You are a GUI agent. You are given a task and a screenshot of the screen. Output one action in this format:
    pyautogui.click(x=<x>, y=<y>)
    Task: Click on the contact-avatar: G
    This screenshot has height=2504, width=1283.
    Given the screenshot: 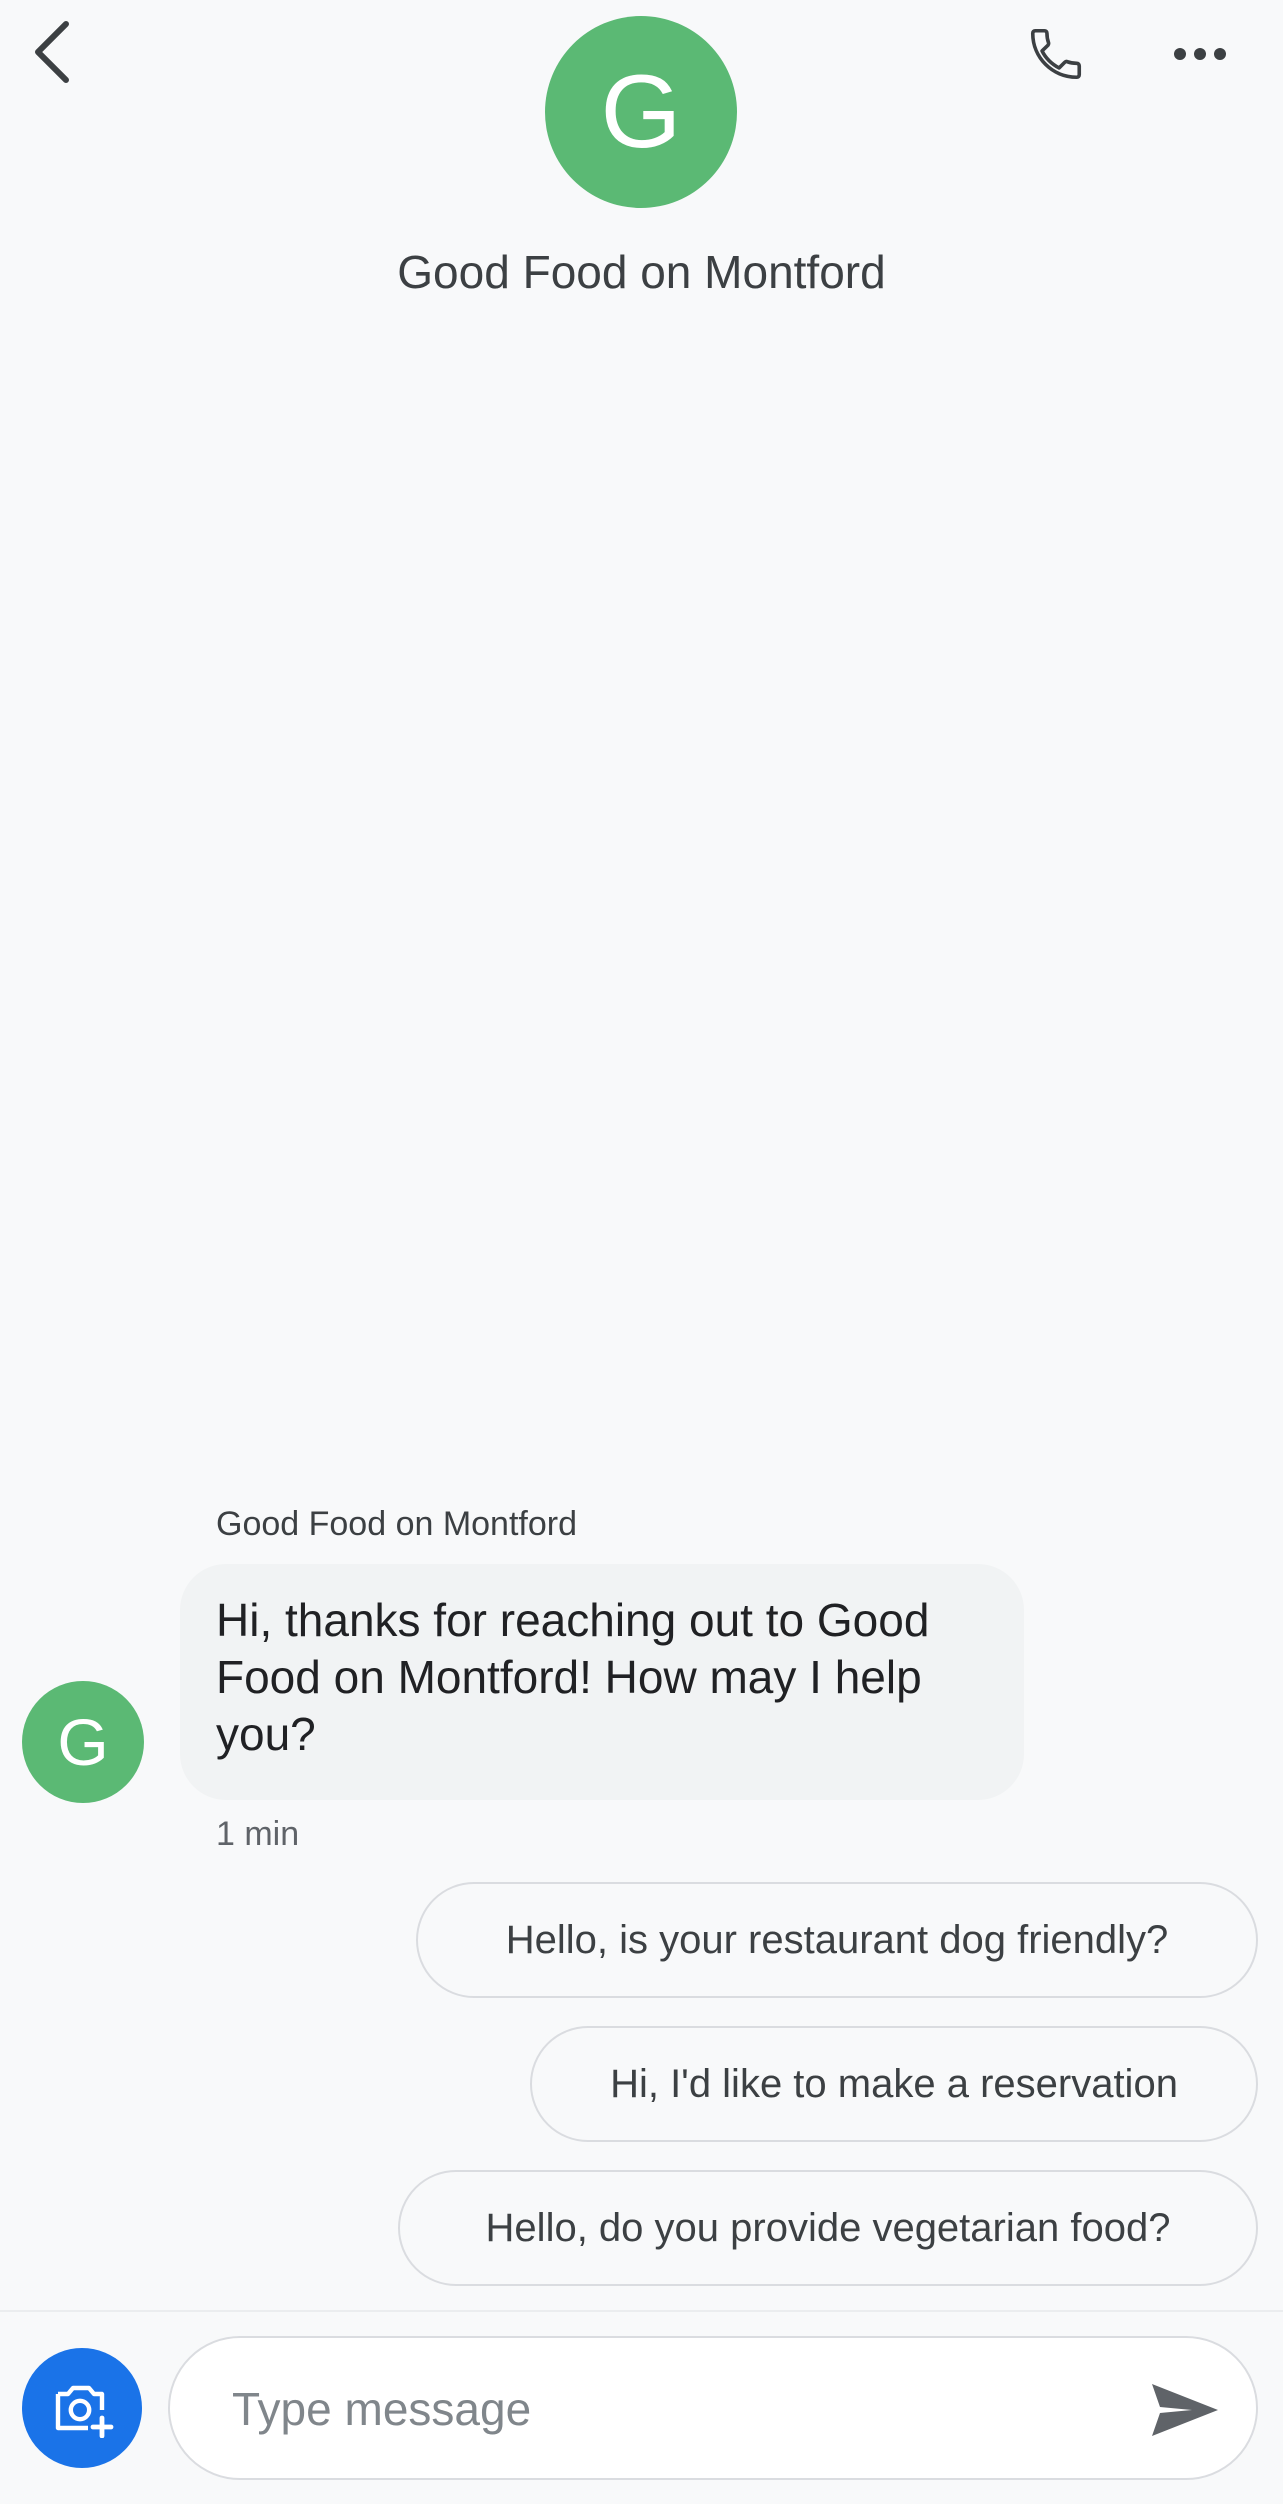 What is the action you would take?
    pyautogui.click(x=641, y=112)
    